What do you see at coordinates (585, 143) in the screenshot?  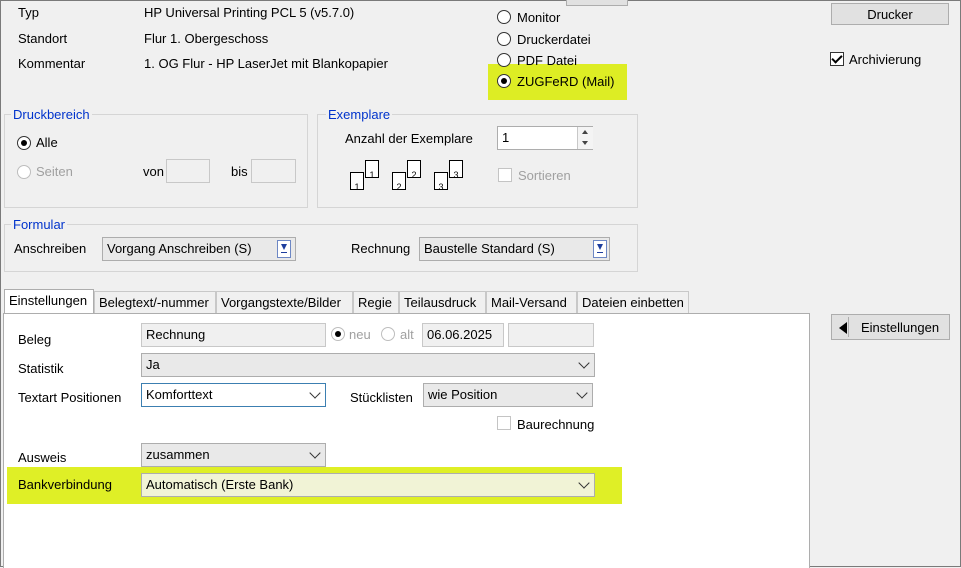 I see `spin-down-icon` at bounding box center [585, 143].